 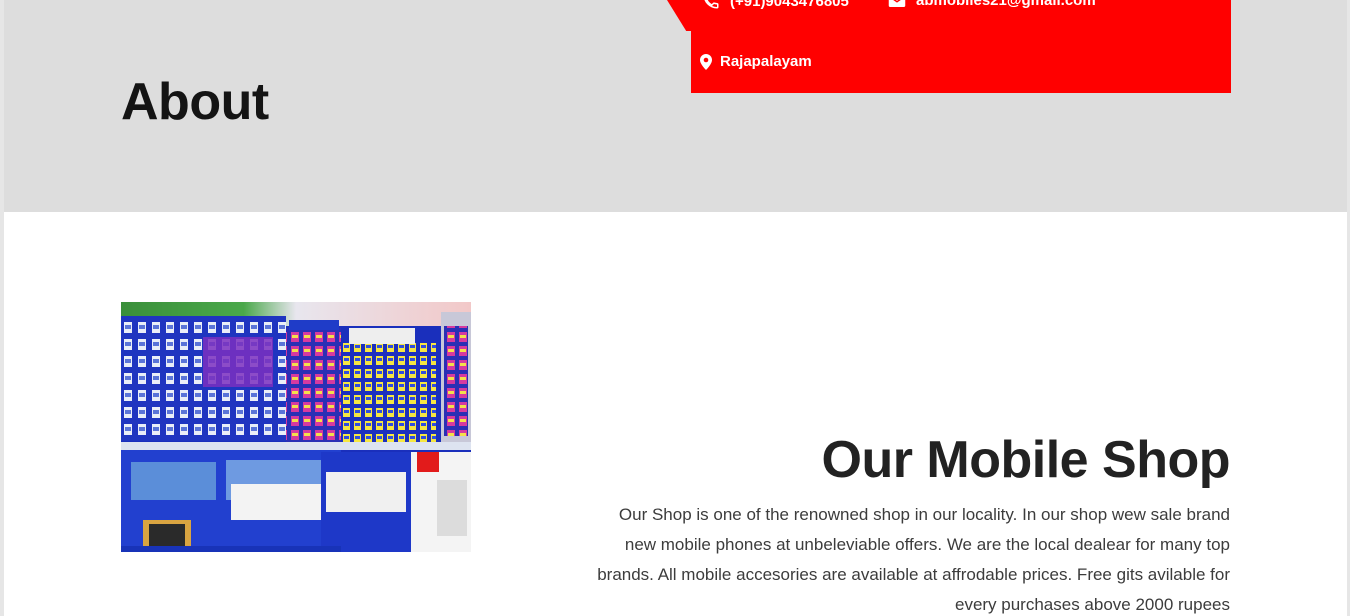 What do you see at coordinates (1026, 460) in the screenshot?
I see `section-title: Our Mobile Shop` at bounding box center [1026, 460].